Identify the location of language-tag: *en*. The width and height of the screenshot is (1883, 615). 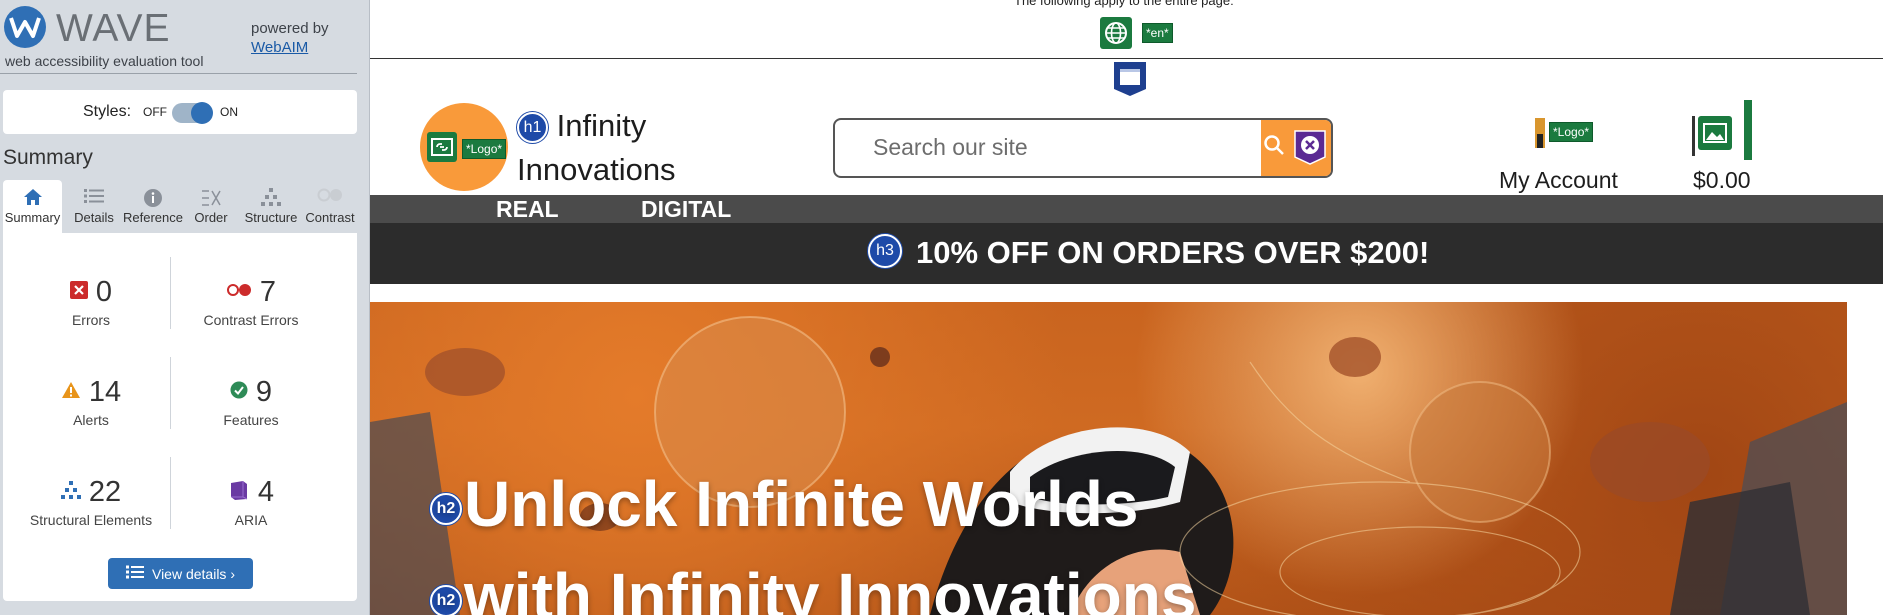
(1157, 33).